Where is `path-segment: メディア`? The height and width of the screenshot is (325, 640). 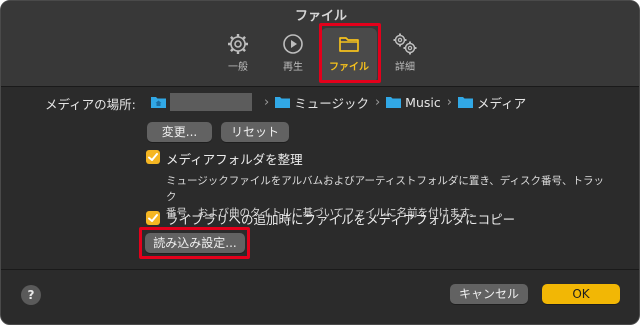 path-segment: メディア is located at coordinates (501, 103).